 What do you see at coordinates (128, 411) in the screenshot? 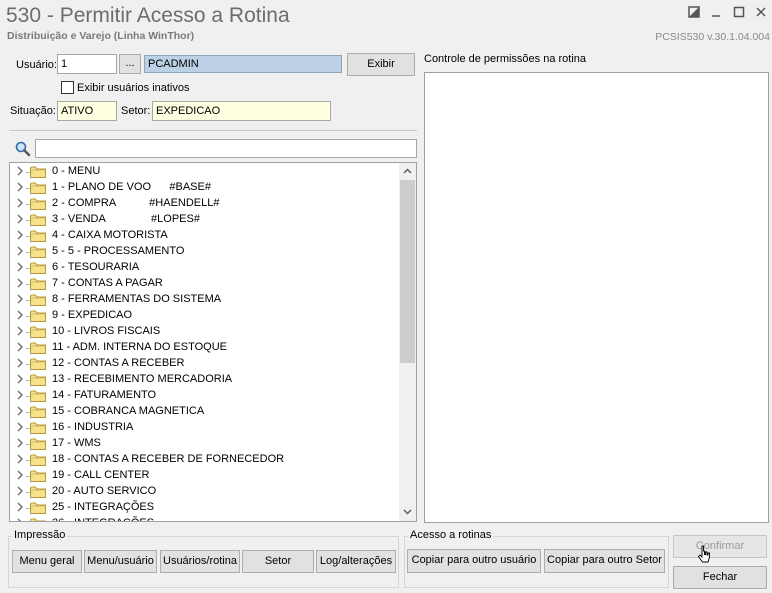
I see `tree-item-label: 15 - COBRANCA MAGNETICA` at bounding box center [128, 411].